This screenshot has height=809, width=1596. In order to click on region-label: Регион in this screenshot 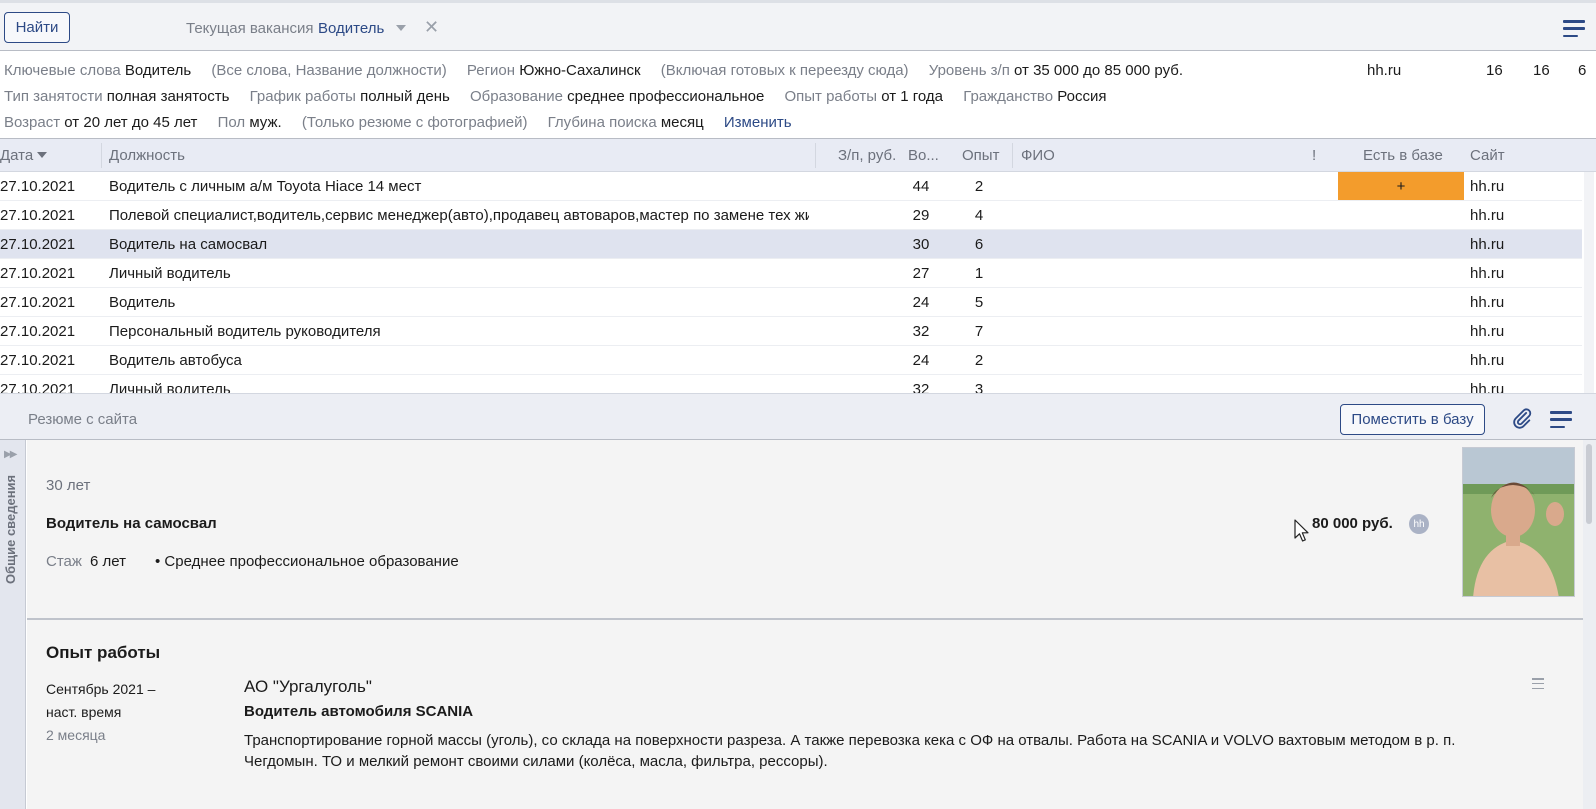, I will do `click(491, 70)`.